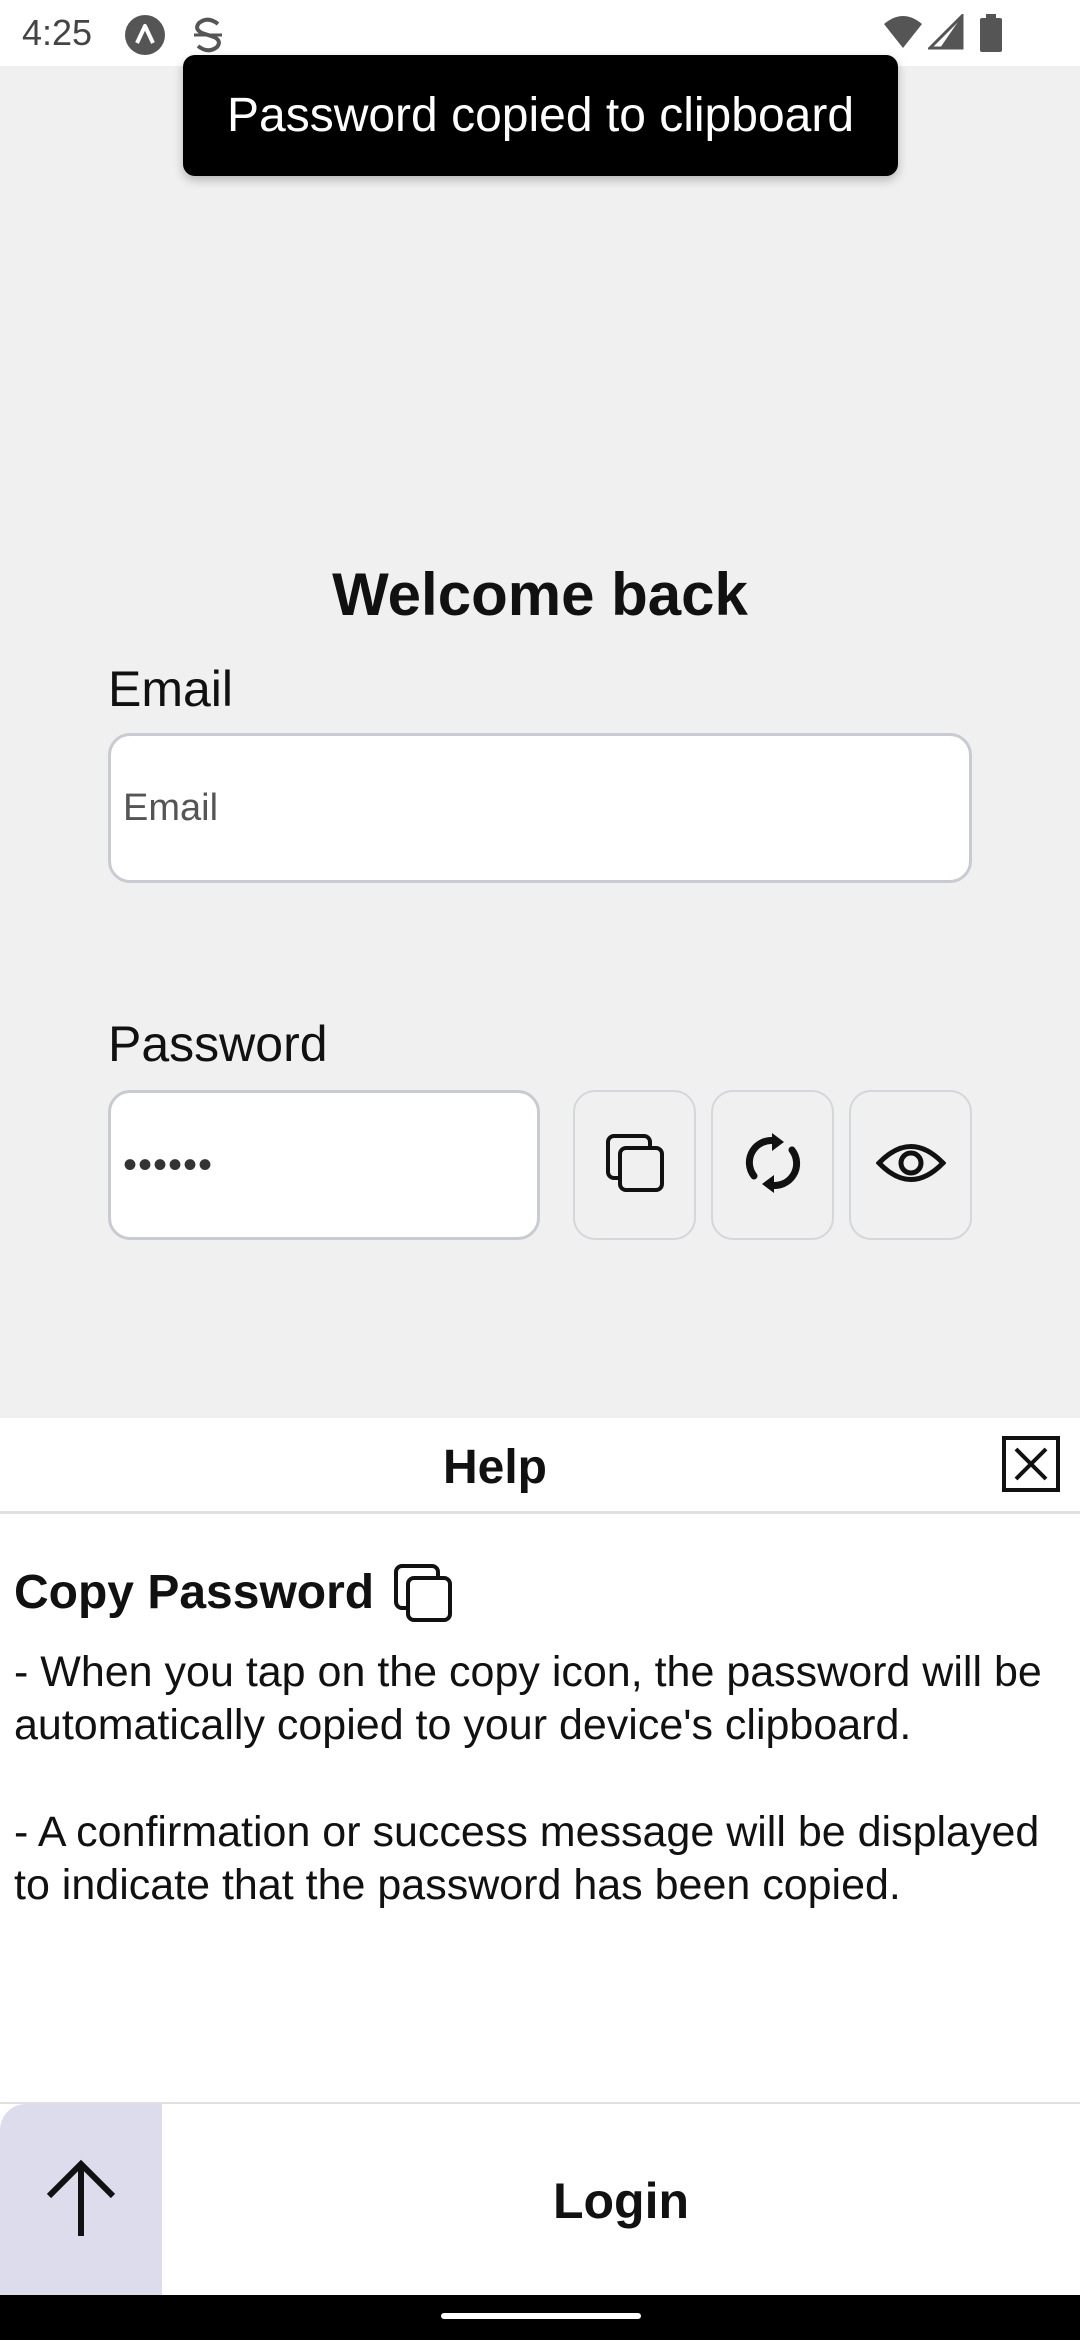 Image resolution: width=1080 pixels, height=2340 pixels. What do you see at coordinates (145, 37) in the screenshot?
I see `app-a-icon` at bounding box center [145, 37].